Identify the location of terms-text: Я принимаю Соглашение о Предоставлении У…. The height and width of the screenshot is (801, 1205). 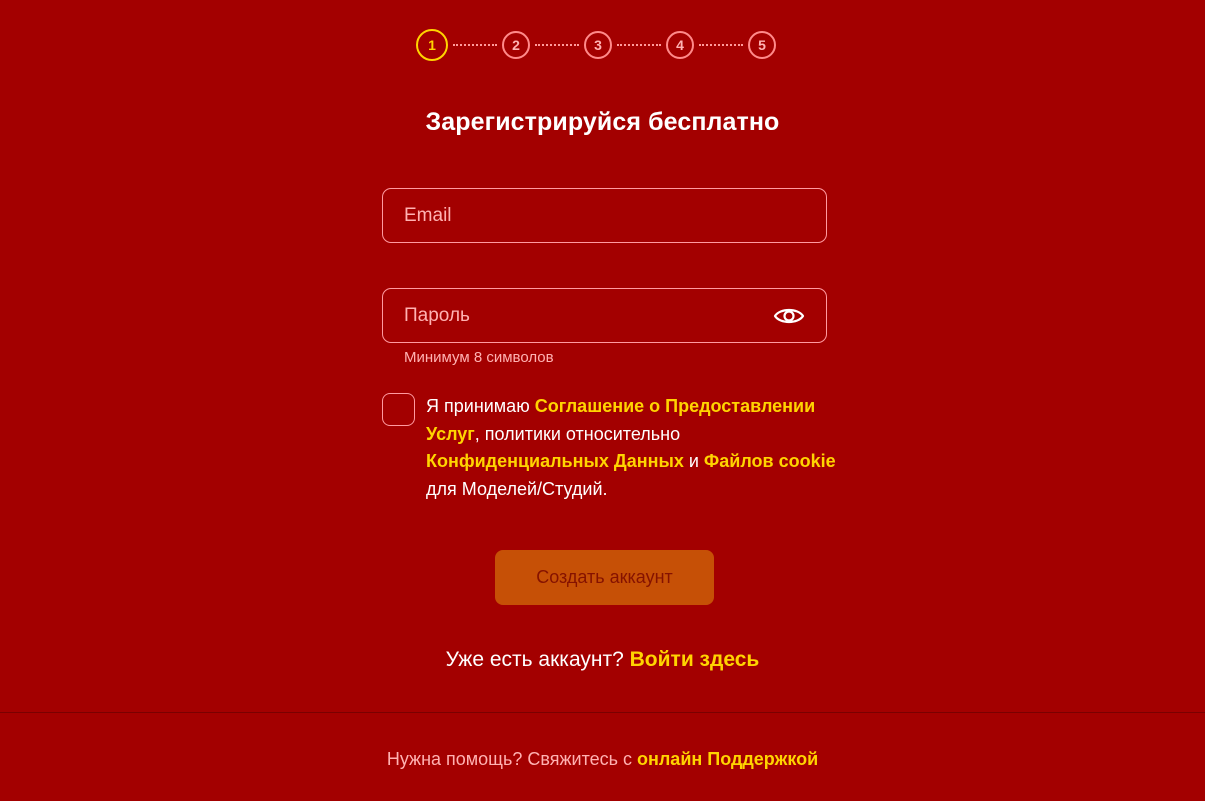
(631, 448).